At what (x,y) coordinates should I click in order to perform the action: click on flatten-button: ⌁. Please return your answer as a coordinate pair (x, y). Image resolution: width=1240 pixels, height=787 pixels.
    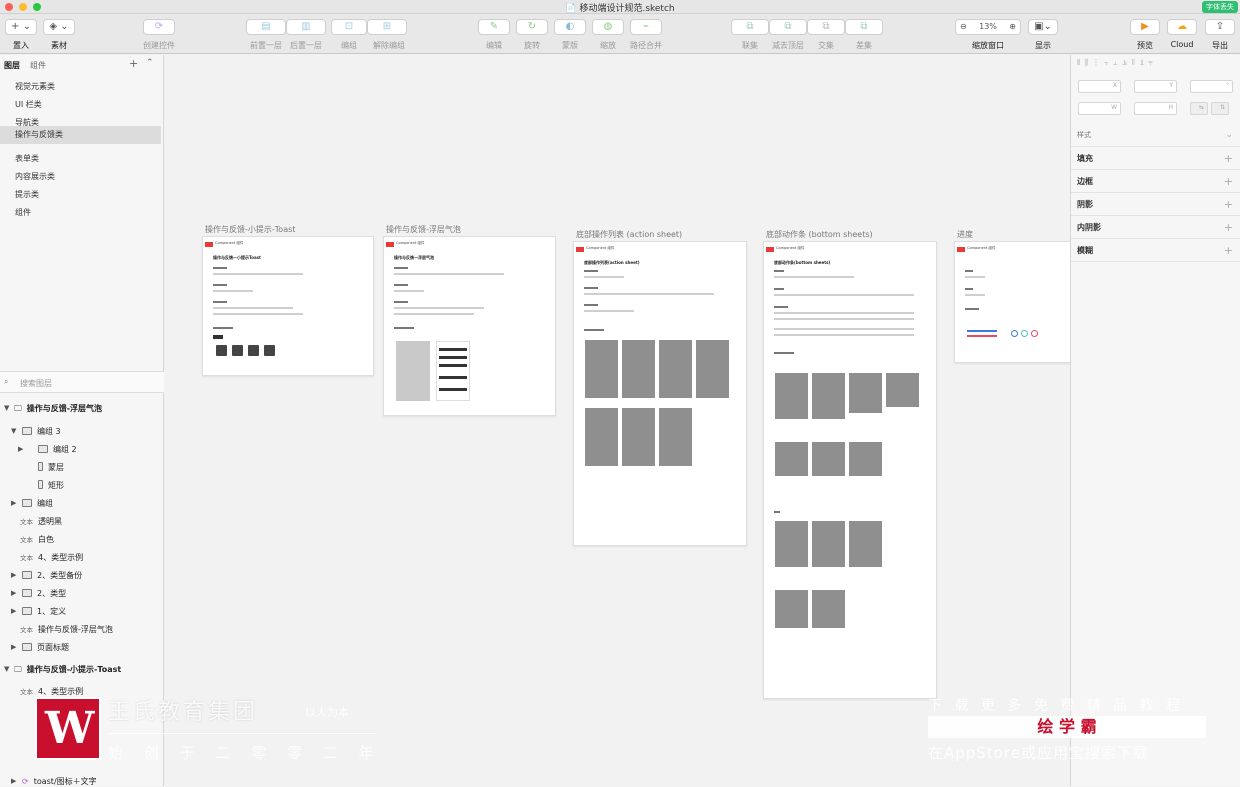
    Looking at the image, I should click on (646, 27).